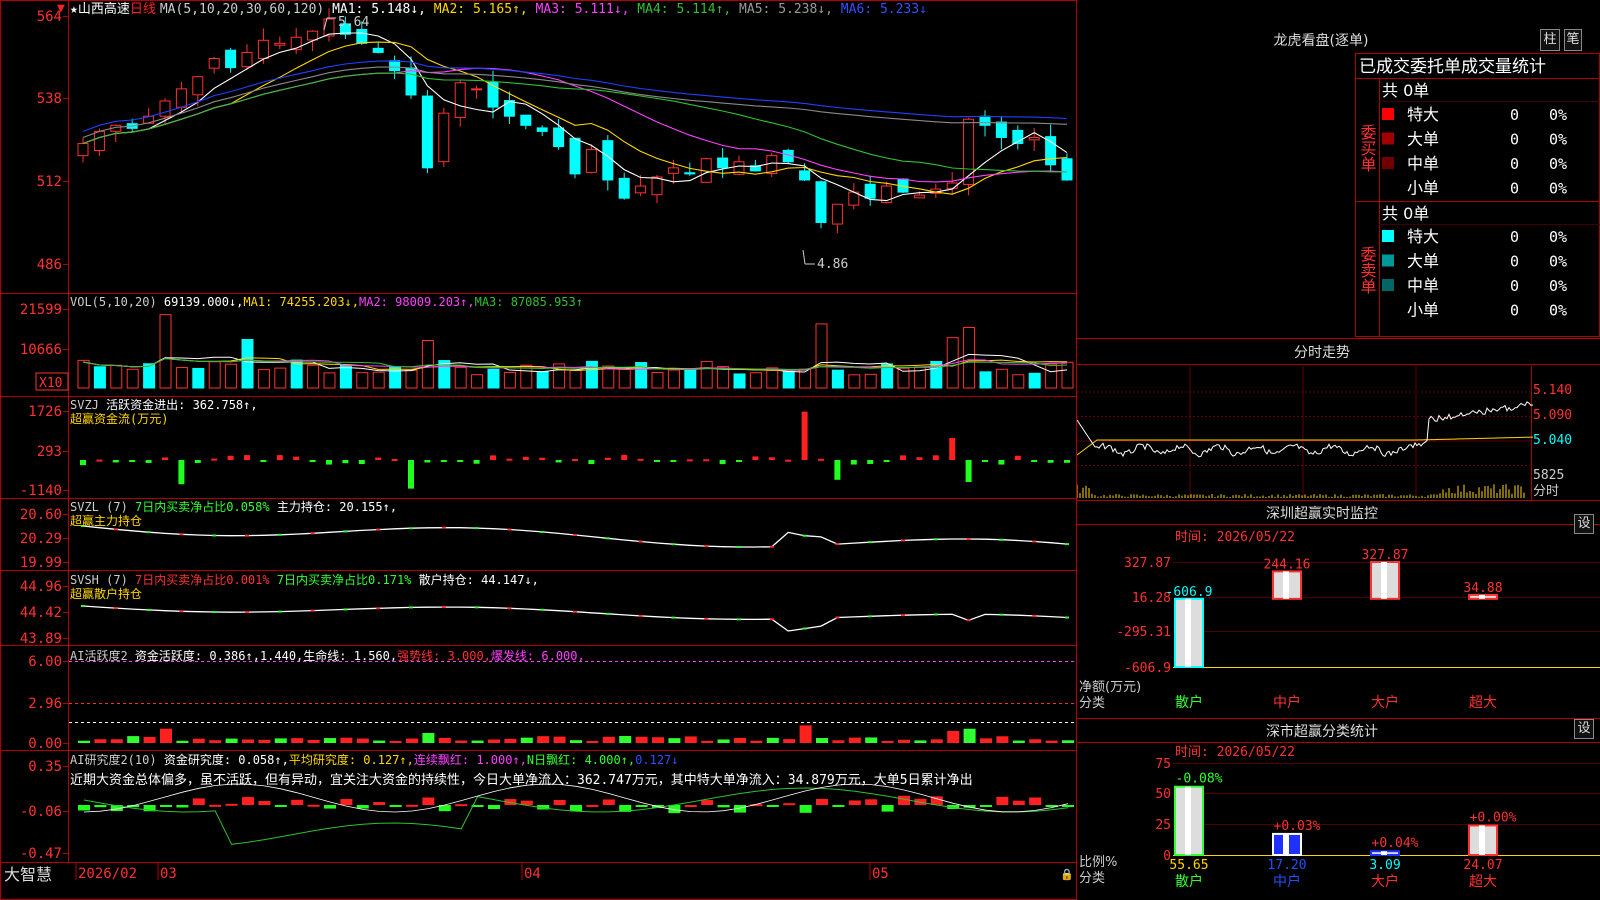 The height and width of the screenshot is (900, 1600). Describe the element at coordinates (1067, 874) in the screenshot. I see `lock-icon: 🔒` at that location.